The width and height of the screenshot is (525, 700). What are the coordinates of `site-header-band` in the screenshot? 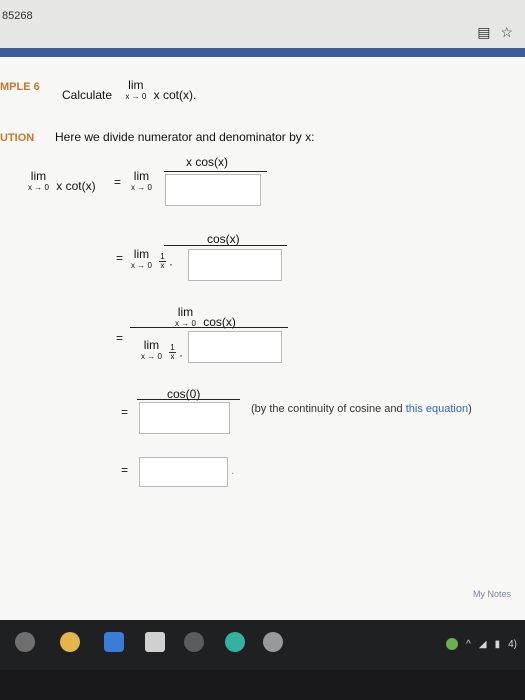 It's located at (262, 52).